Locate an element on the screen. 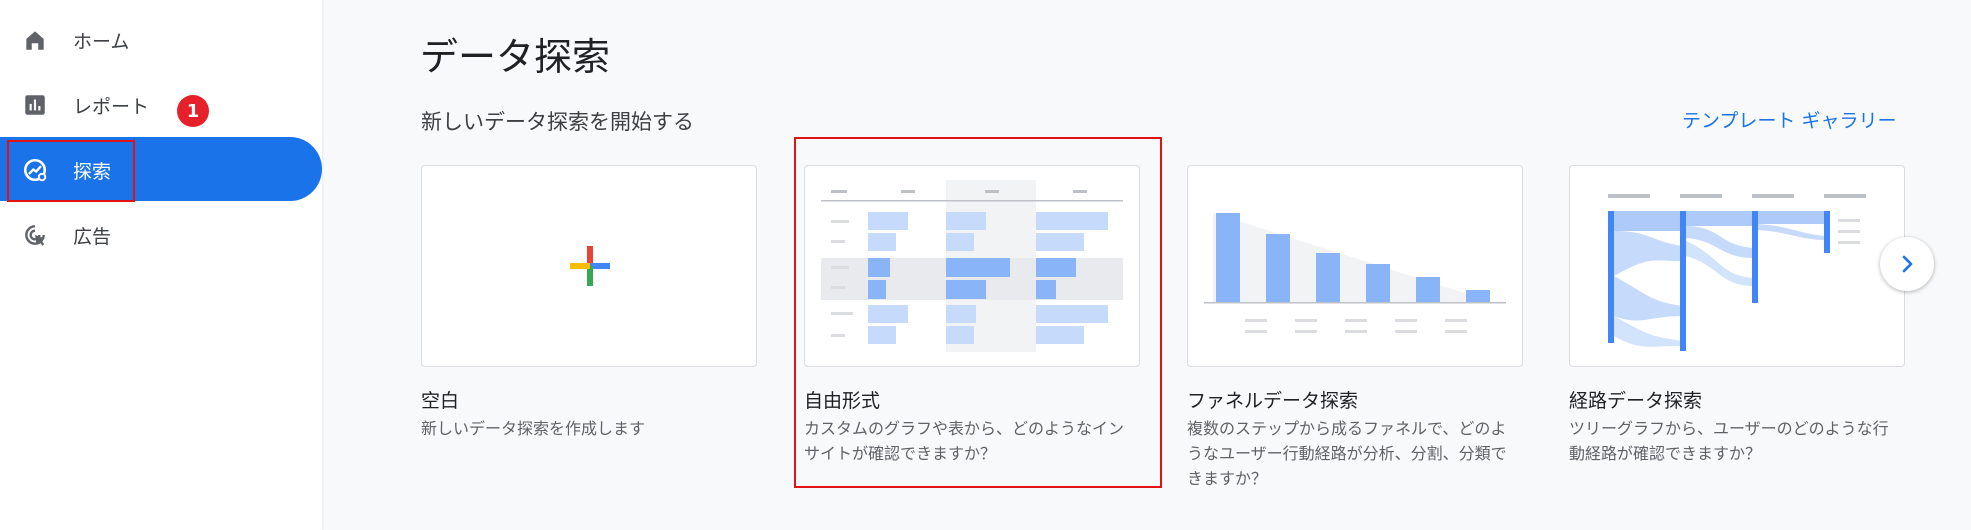 The width and height of the screenshot is (1971, 530). home-icon is located at coordinates (35, 40).